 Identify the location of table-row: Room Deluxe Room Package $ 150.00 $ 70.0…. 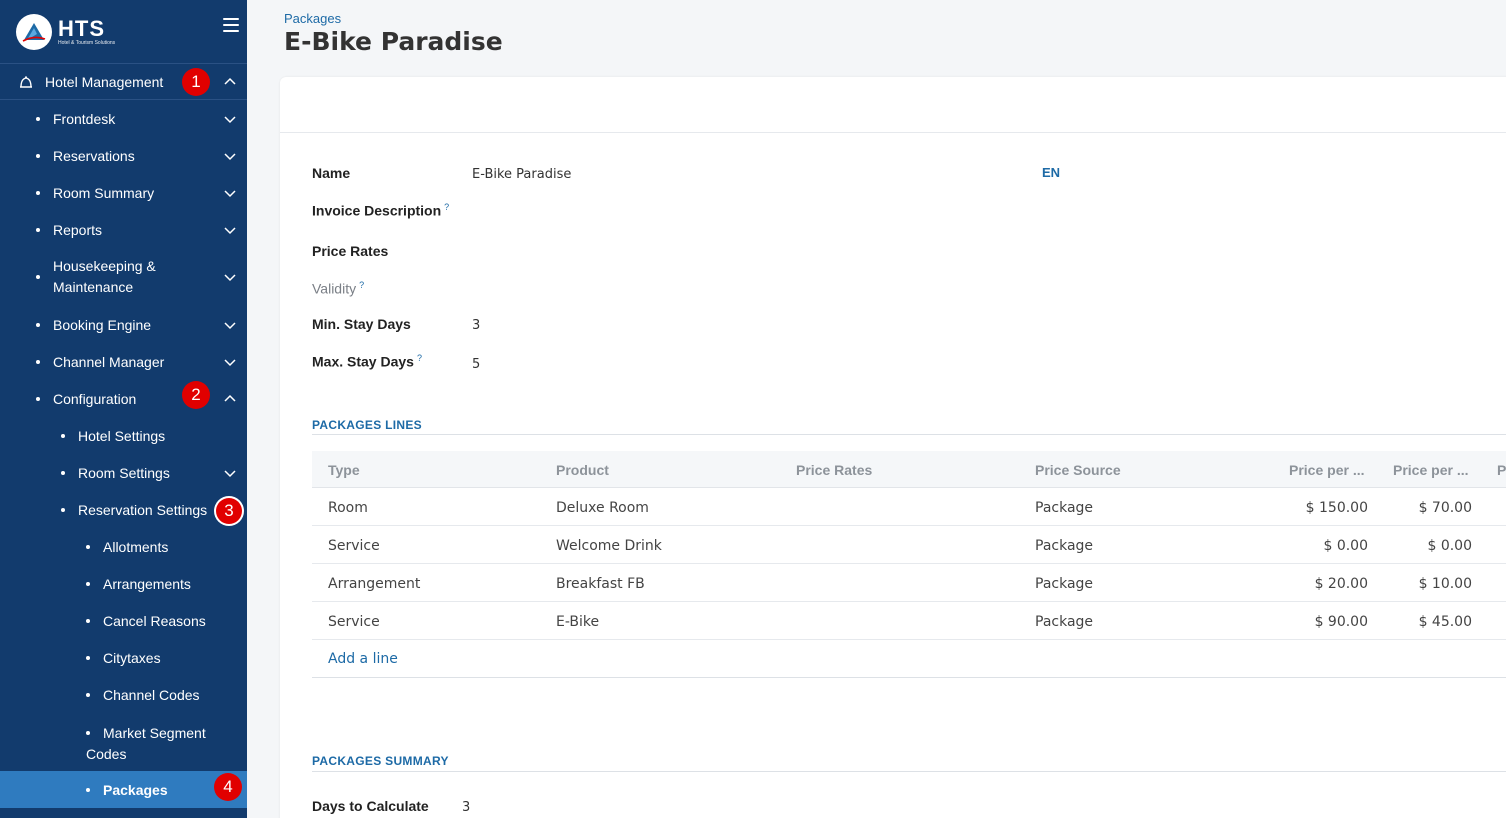
(909, 507).